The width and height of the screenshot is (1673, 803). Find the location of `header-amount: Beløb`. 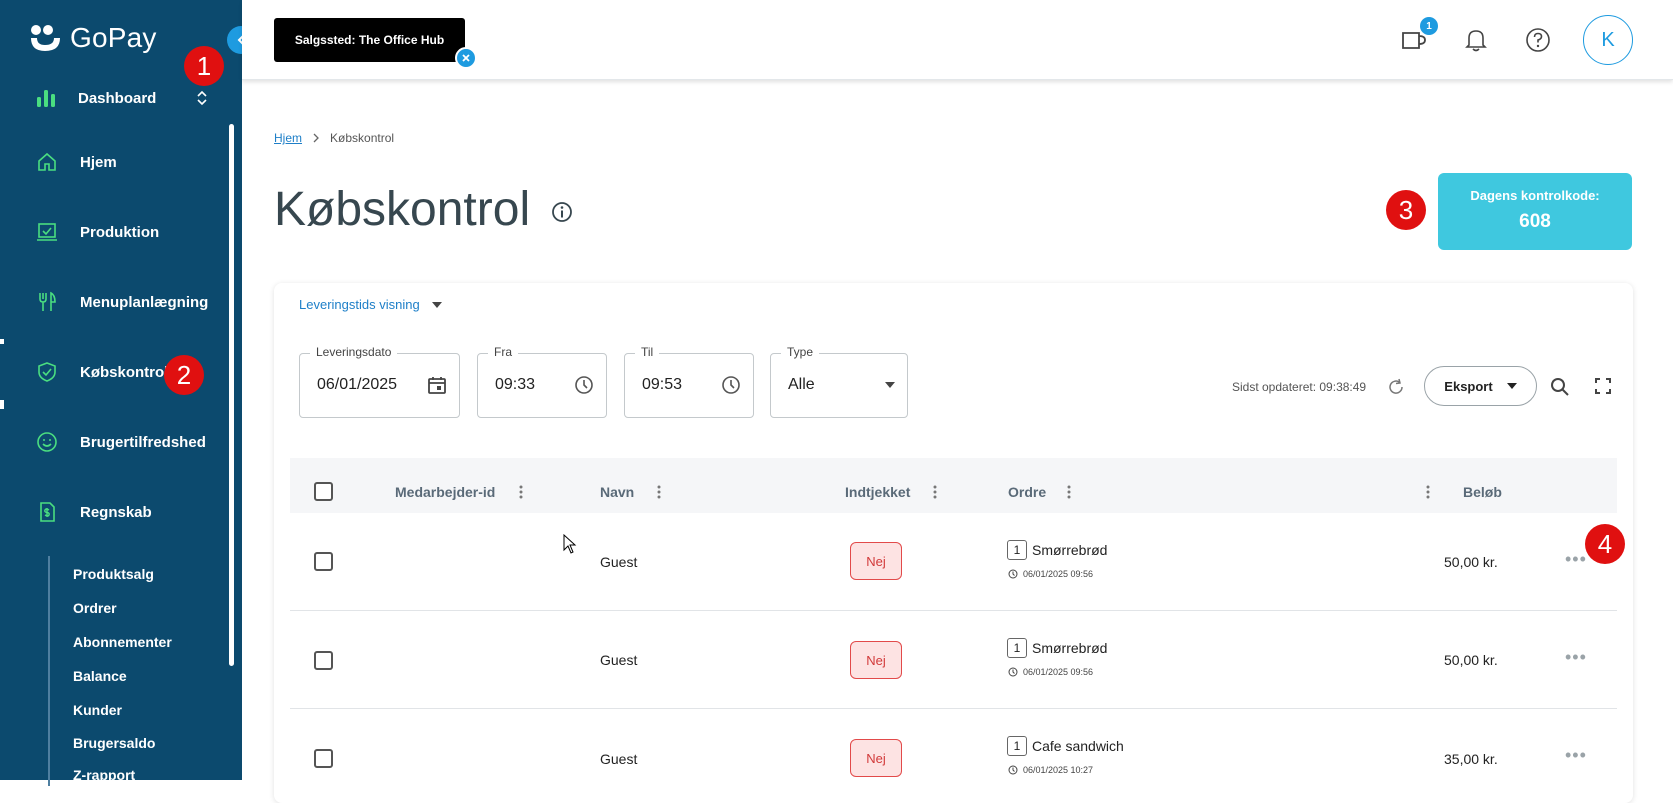

header-amount: Beløb is located at coordinates (1482, 492).